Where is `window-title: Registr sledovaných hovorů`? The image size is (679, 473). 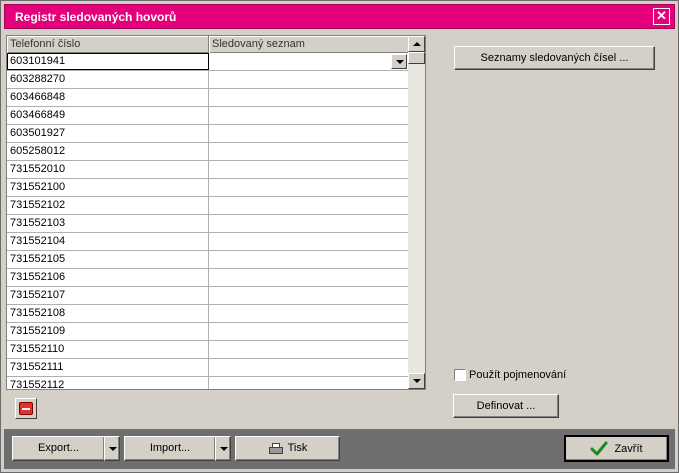 window-title: Registr sledovaných hovorů is located at coordinates (96, 17).